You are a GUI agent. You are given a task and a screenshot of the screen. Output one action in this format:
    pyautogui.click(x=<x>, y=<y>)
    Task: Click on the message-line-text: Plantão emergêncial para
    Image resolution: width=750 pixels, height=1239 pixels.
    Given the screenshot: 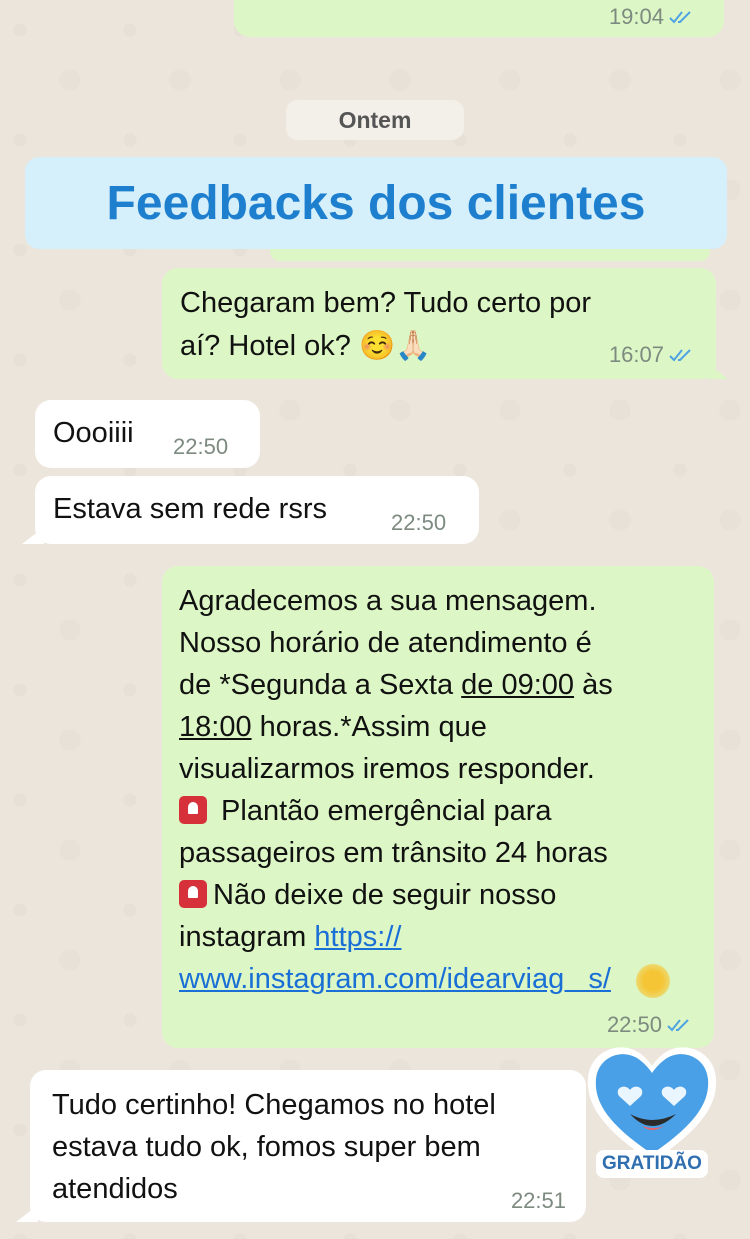 What is the action you would take?
    pyautogui.click(x=382, y=811)
    